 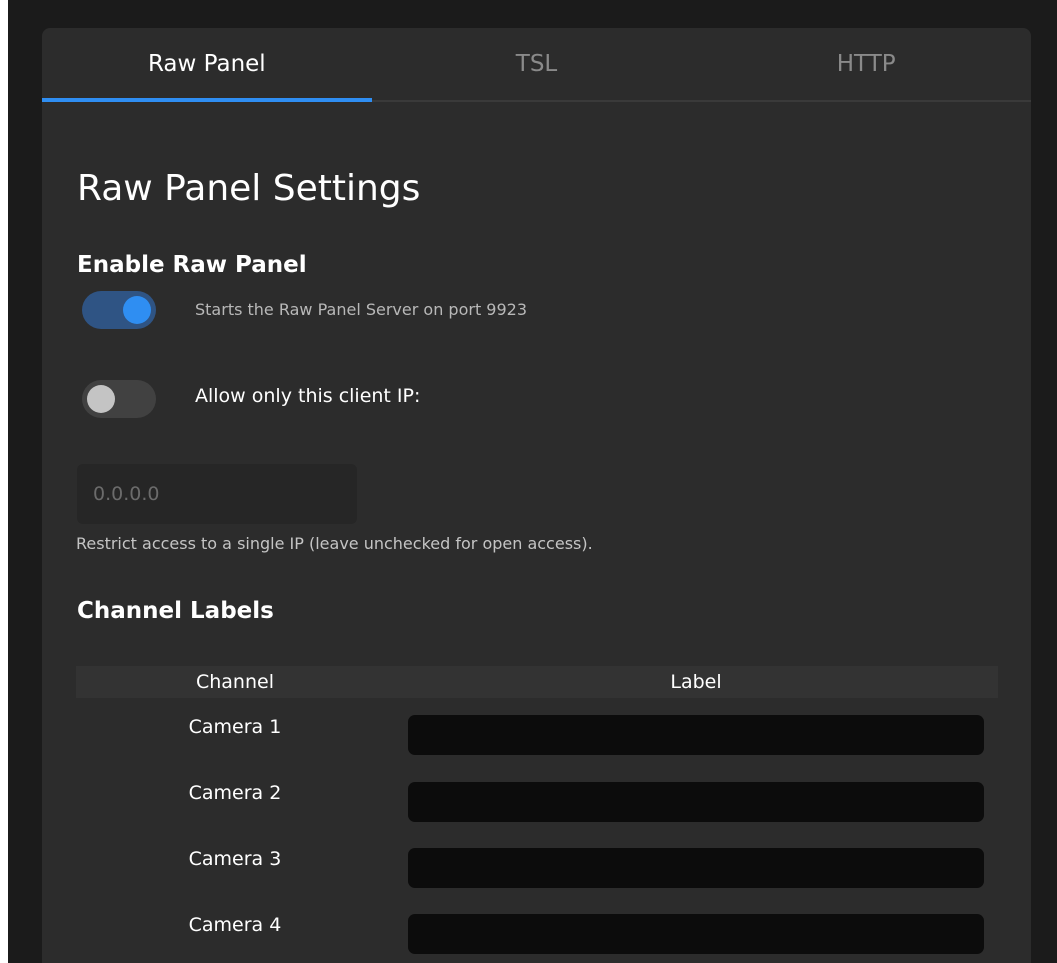 I want to click on client-ip-label: Allow only this client IP:, so click(x=308, y=396).